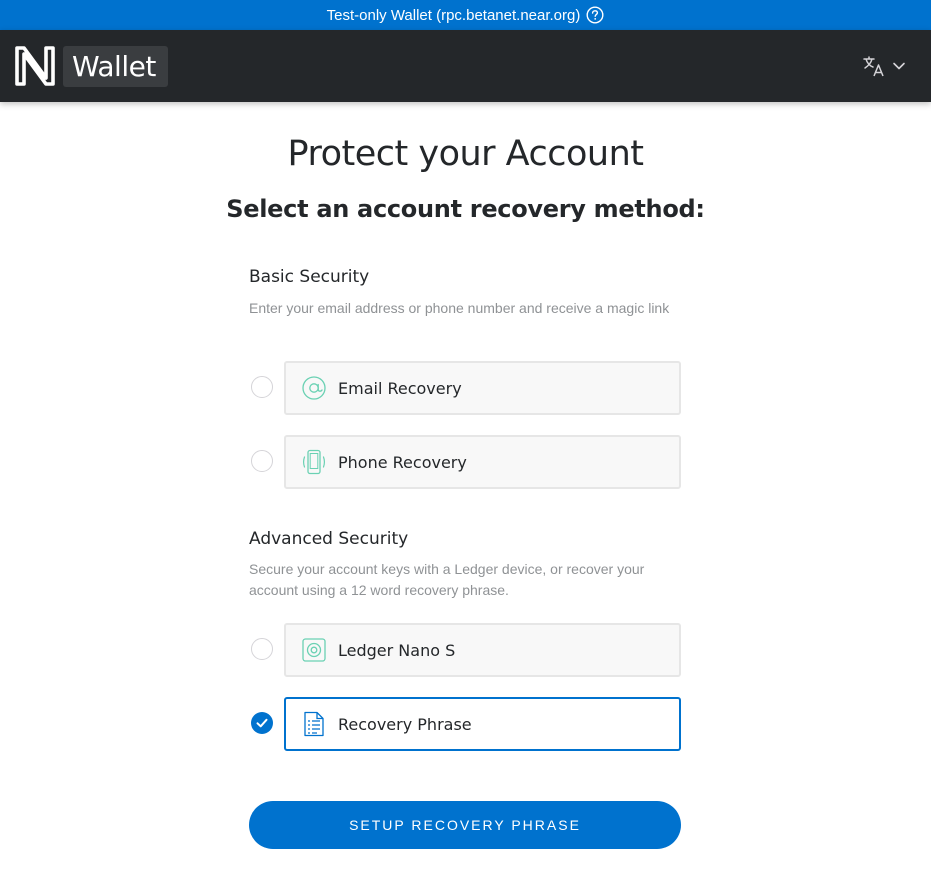  I want to click on recovery-phrase-radio, so click(262, 723).